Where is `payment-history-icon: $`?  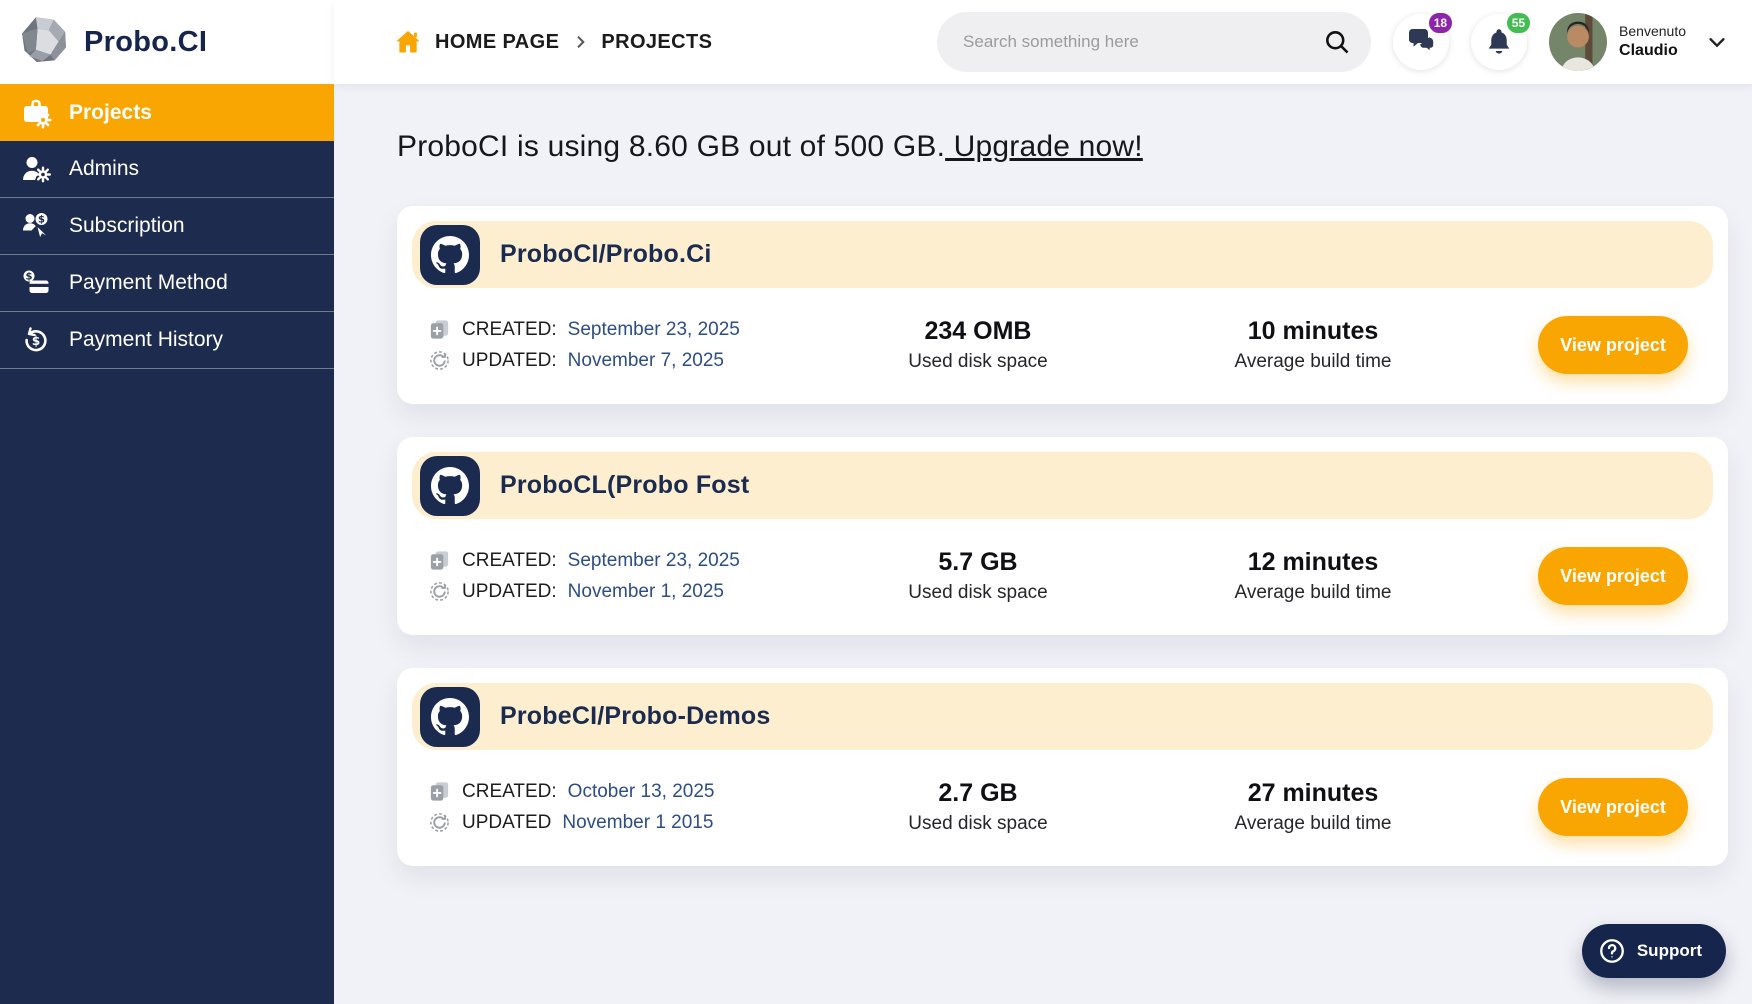
payment-history-icon: $ is located at coordinates (36, 340).